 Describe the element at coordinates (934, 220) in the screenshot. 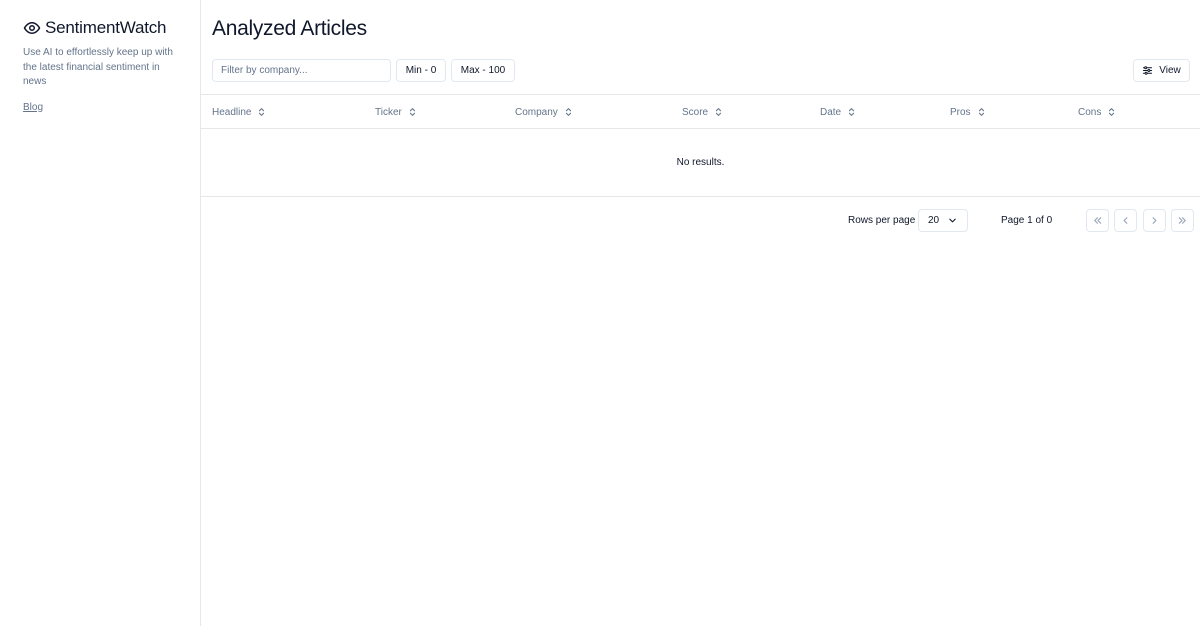

I see `rows-per-page-value: 20` at that location.